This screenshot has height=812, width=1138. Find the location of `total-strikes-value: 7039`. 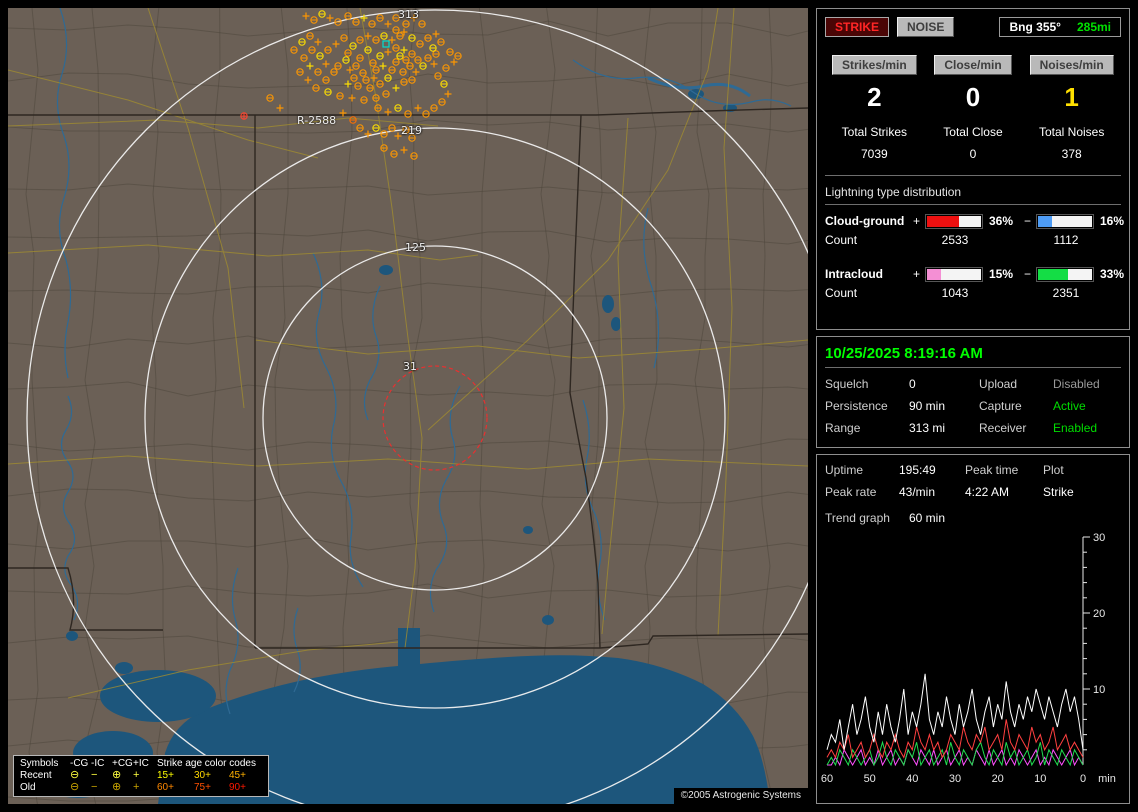

total-strikes-value: 7039 is located at coordinates (874, 154).